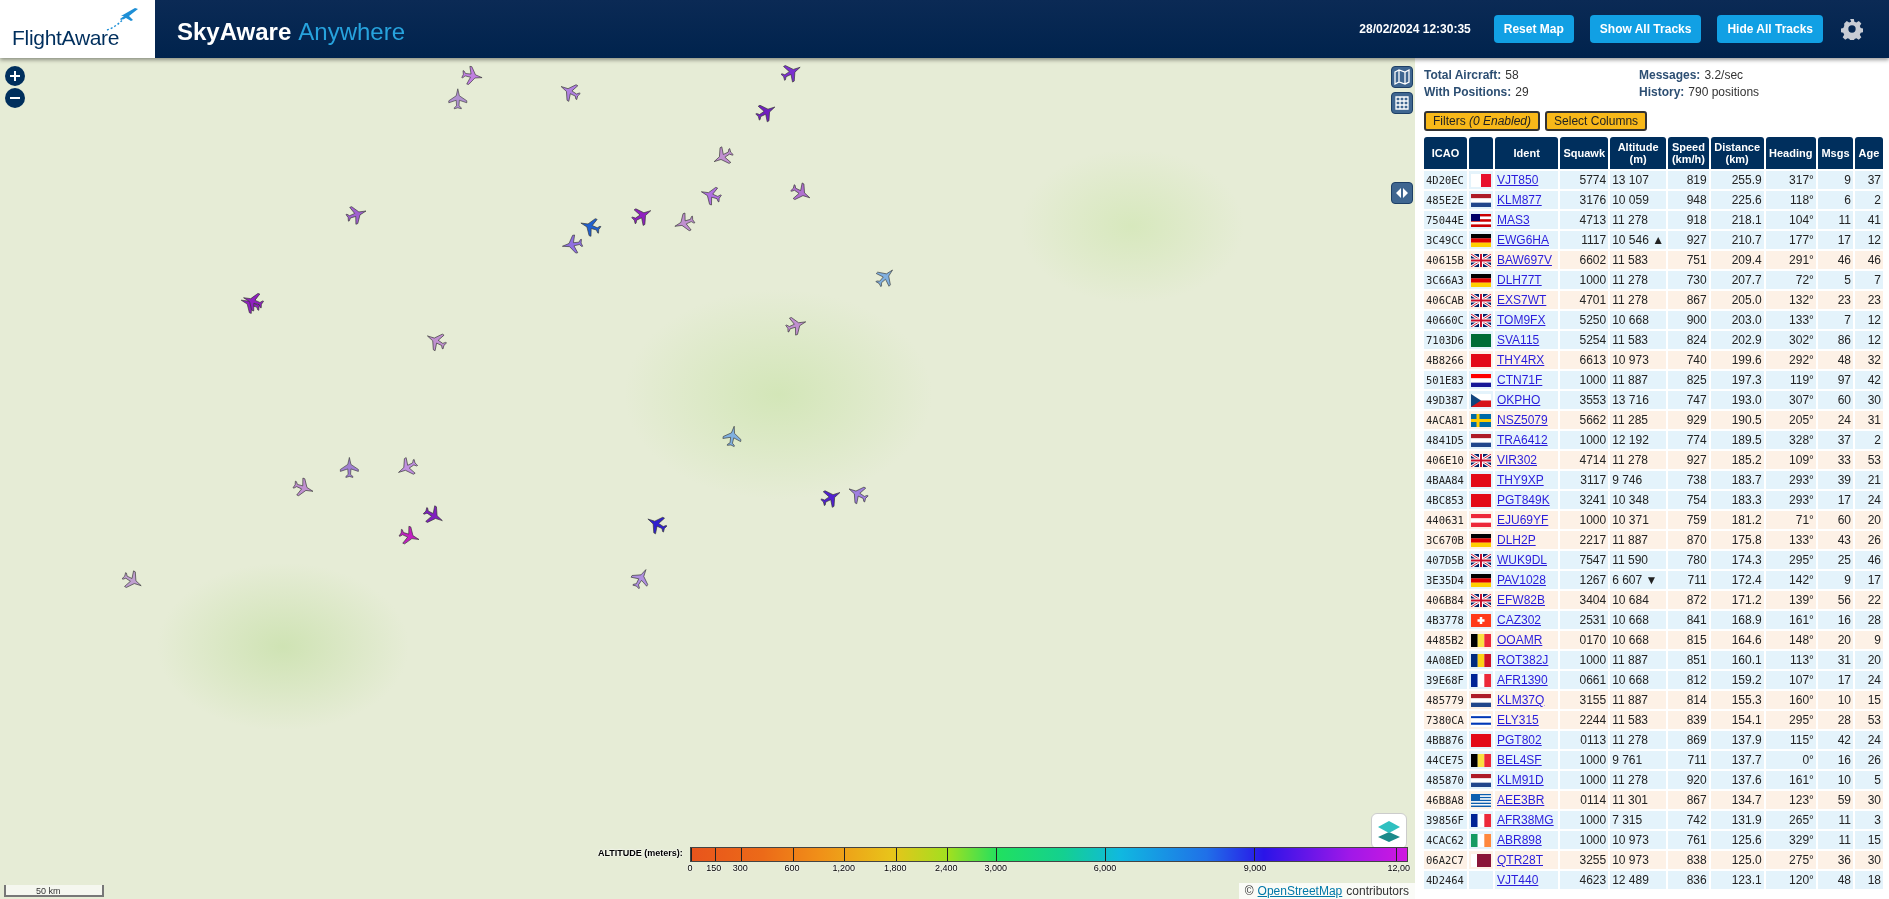 This screenshot has width=1889, height=899. What do you see at coordinates (1584, 240) in the screenshot?
I see `table-cell: 1117` at bounding box center [1584, 240].